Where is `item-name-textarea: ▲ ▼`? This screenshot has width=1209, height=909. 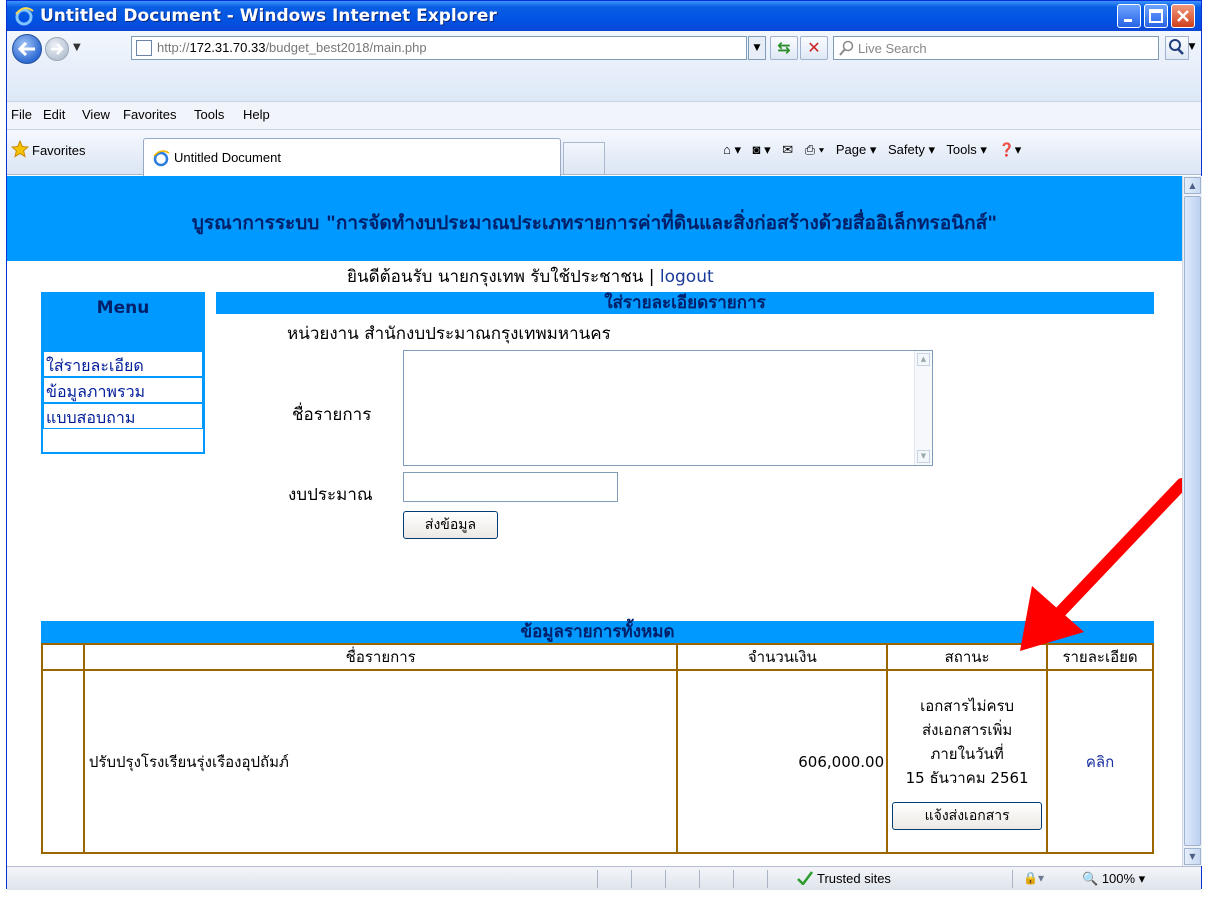
item-name-textarea: ▲ ▼ is located at coordinates (668, 408).